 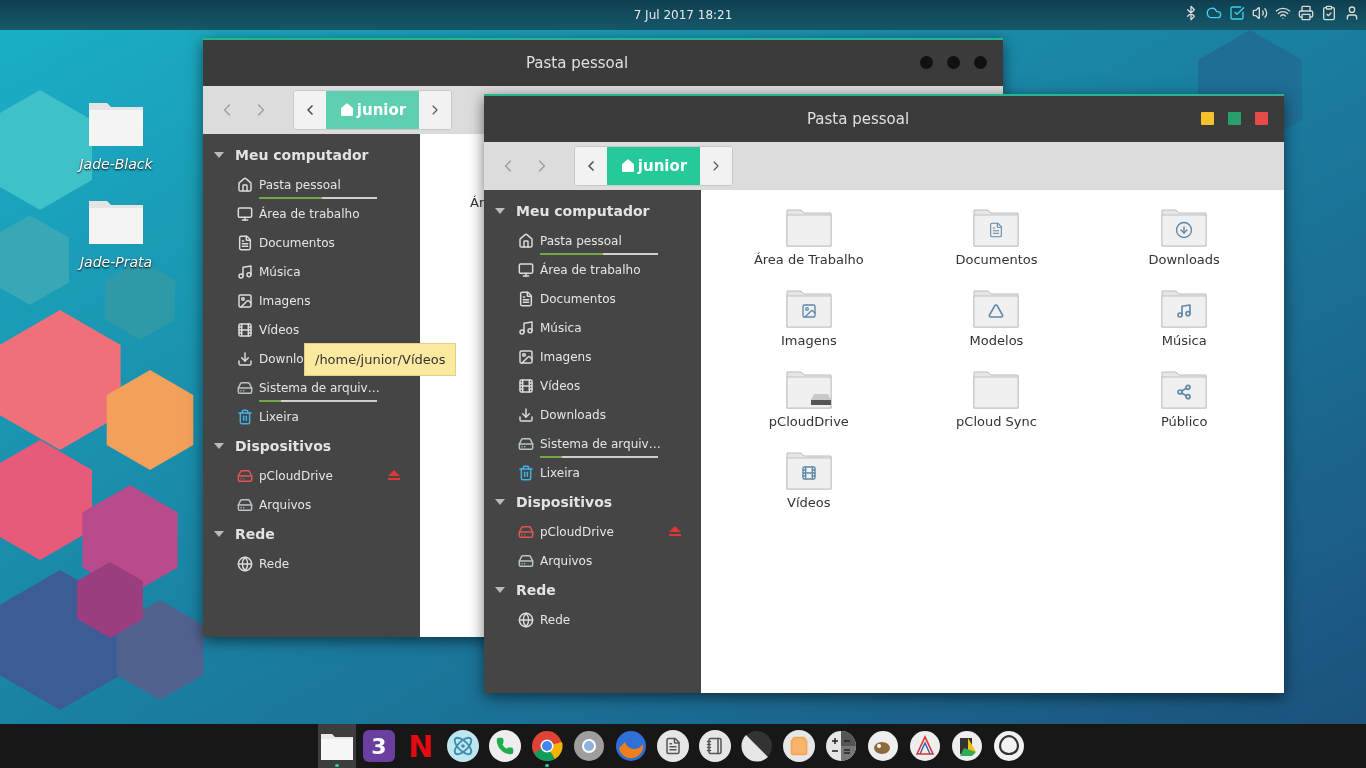 I want to click on file-label: pCloud Sync, so click(x=996, y=421).